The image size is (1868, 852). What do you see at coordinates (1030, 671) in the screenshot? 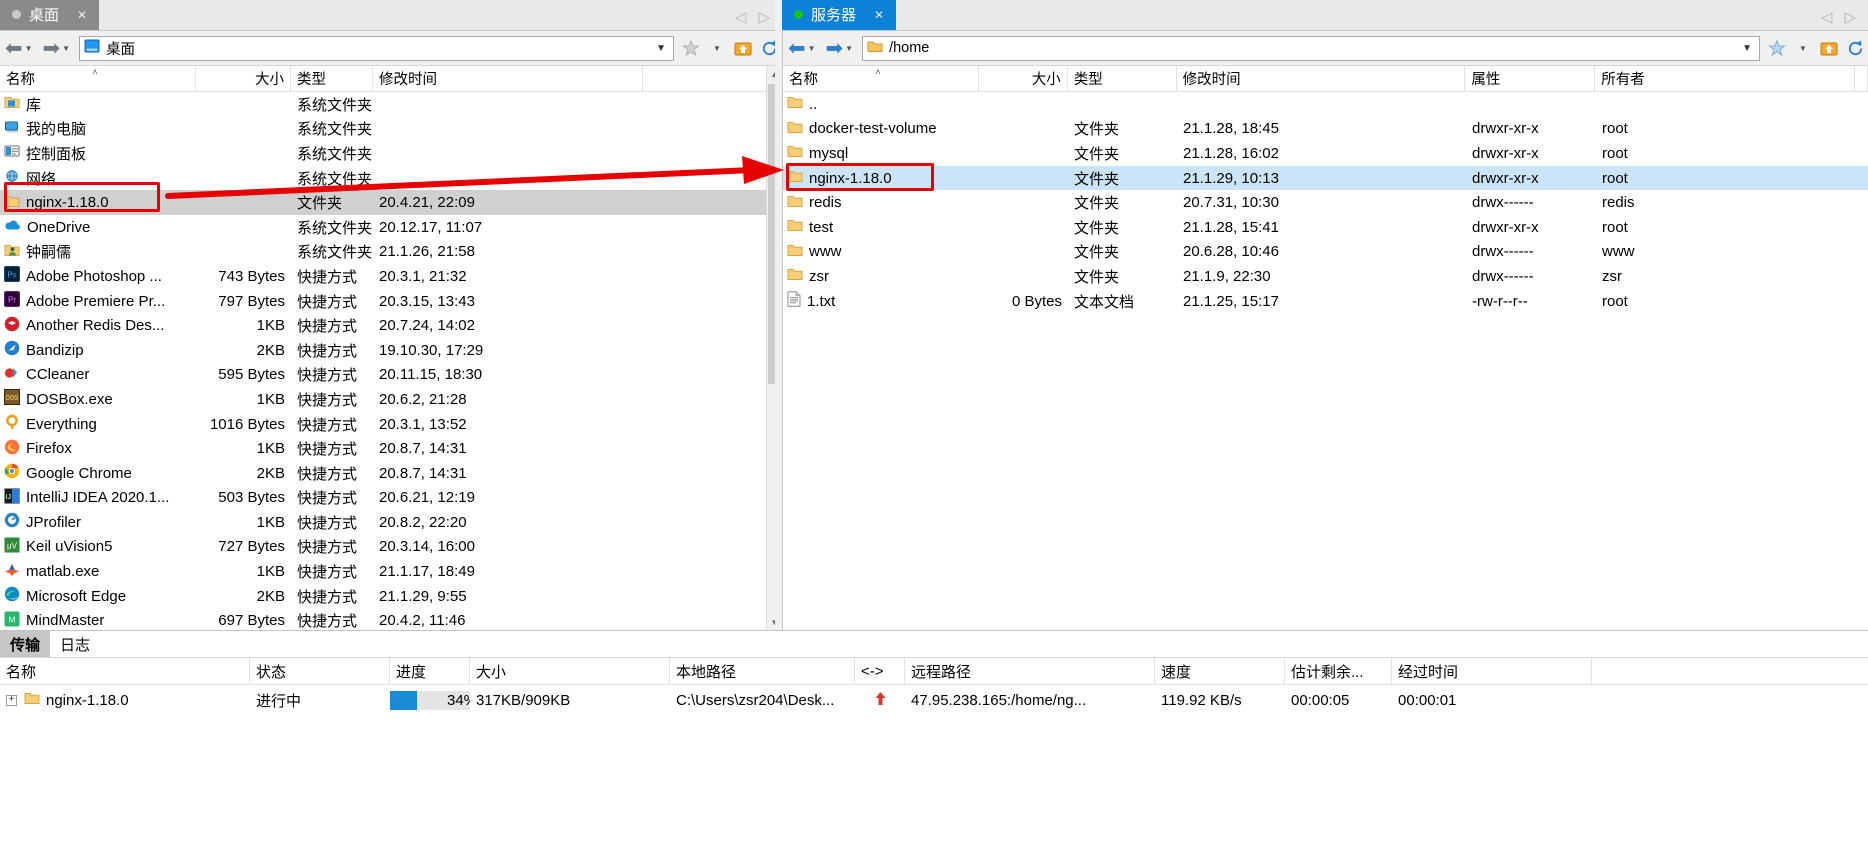
I see `queue-column-header-7: 远程路径` at bounding box center [1030, 671].